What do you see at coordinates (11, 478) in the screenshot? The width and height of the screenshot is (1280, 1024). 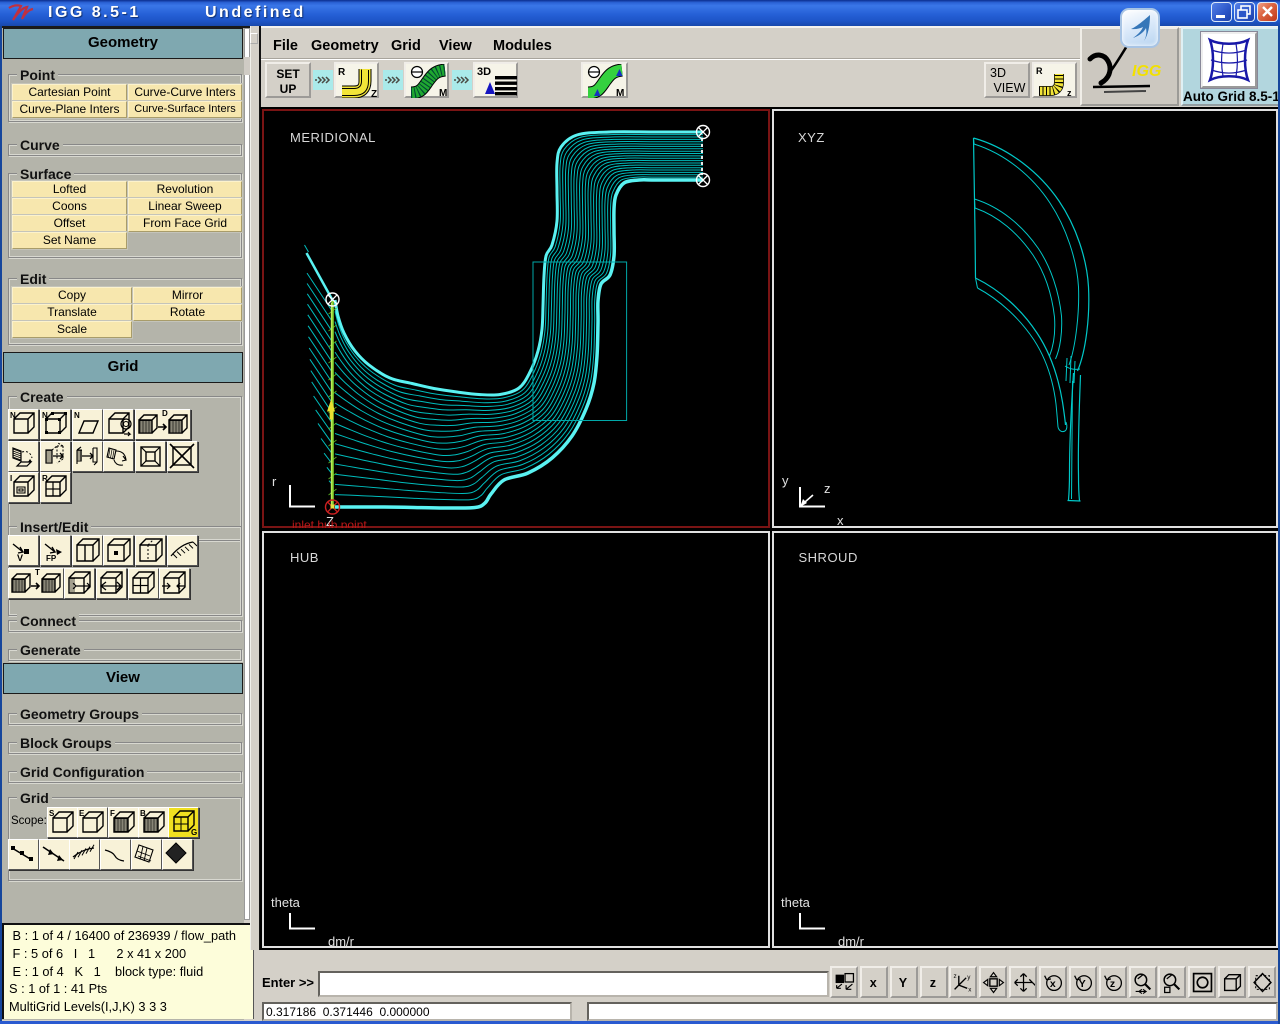 I see `svg-text: I` at bounding box center [11, 478].